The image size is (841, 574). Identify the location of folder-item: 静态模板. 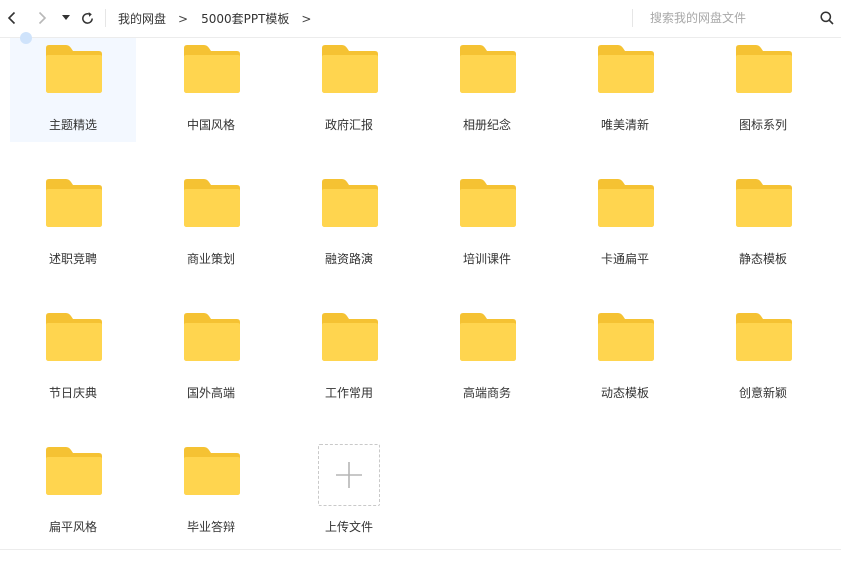
(763, 224).